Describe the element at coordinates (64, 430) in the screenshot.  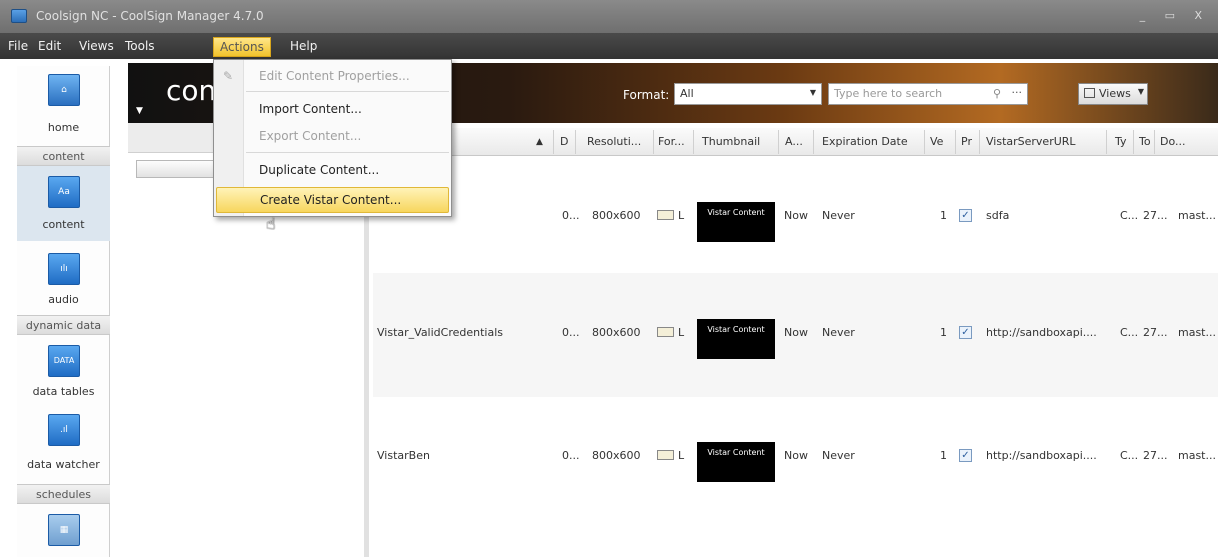
I see `bar-chart-icon: .ıl` at that location.